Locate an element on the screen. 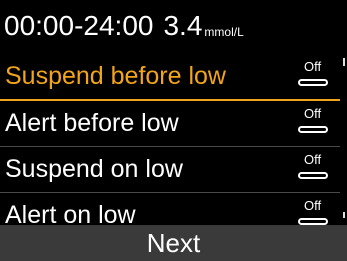  scroll-indicator-top is located at coordinates (344, 62).